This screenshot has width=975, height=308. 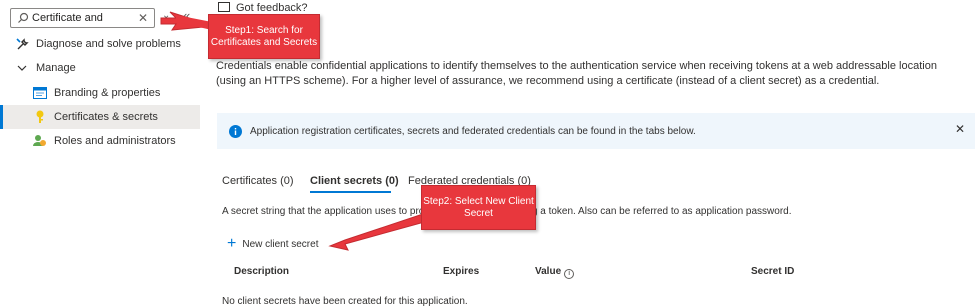 I want to click on tab-selected-indicator, so click(x=350, y=192).